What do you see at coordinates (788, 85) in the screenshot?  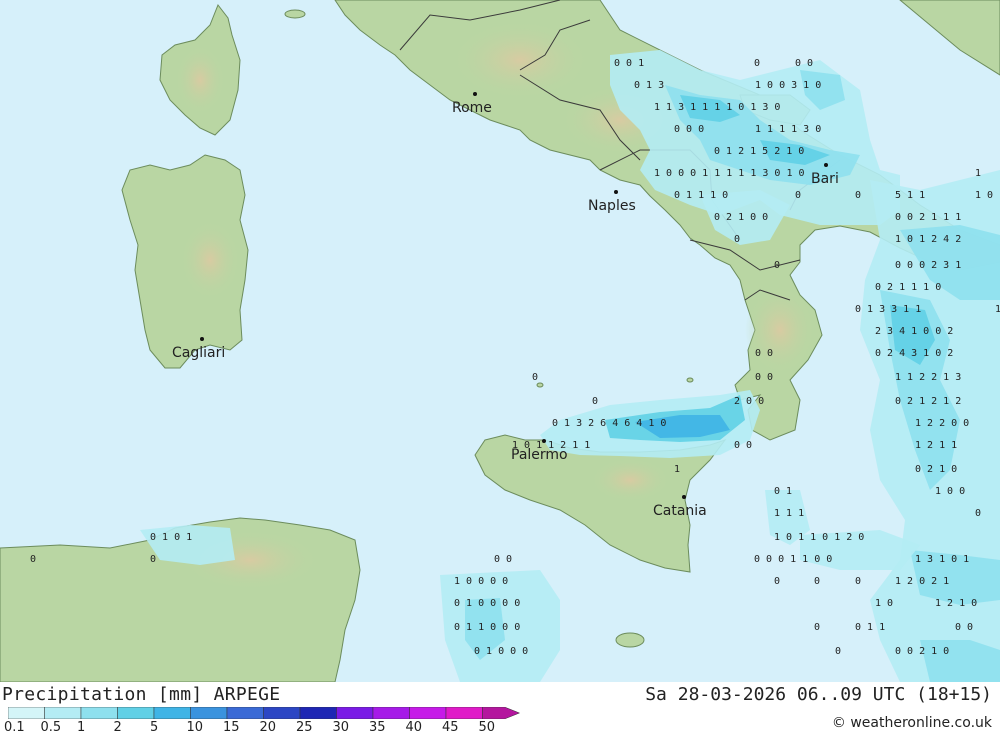 I see `svg-text: 1 0 0 3 1 0` at bounding box center [788, 85].